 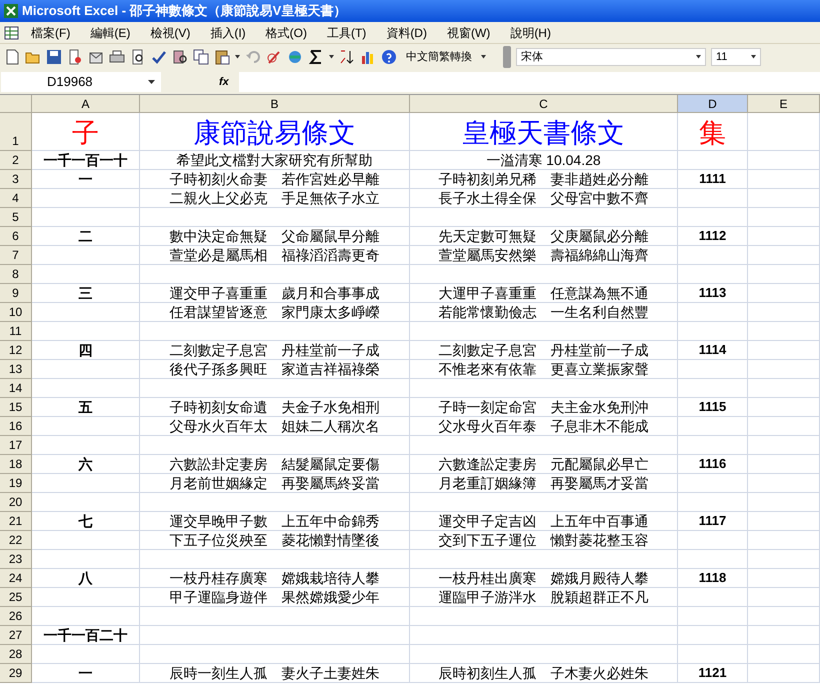 I want to click on column-header: C, so click(x=544, y=104).